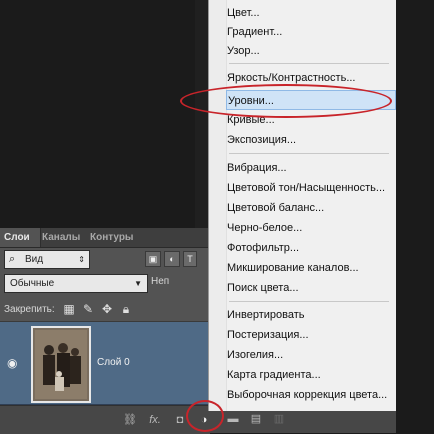 The image size is (434, 434). What do you see at coordinates (20, 237) in the screenshot?
I see `tab-layers: Слои` at bounding box center [20, 237].